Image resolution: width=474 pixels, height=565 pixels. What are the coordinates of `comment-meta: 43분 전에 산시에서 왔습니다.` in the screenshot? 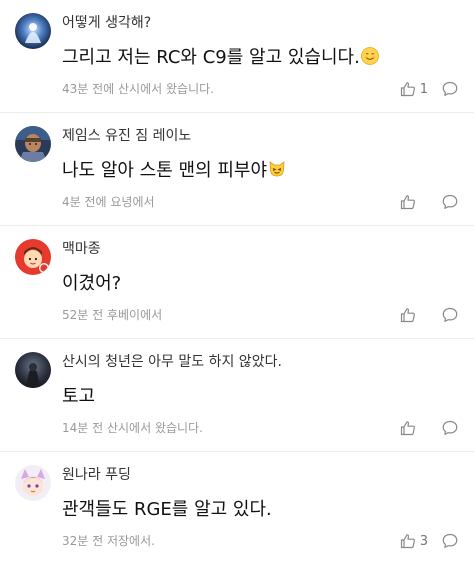 It's located at (138, 89).